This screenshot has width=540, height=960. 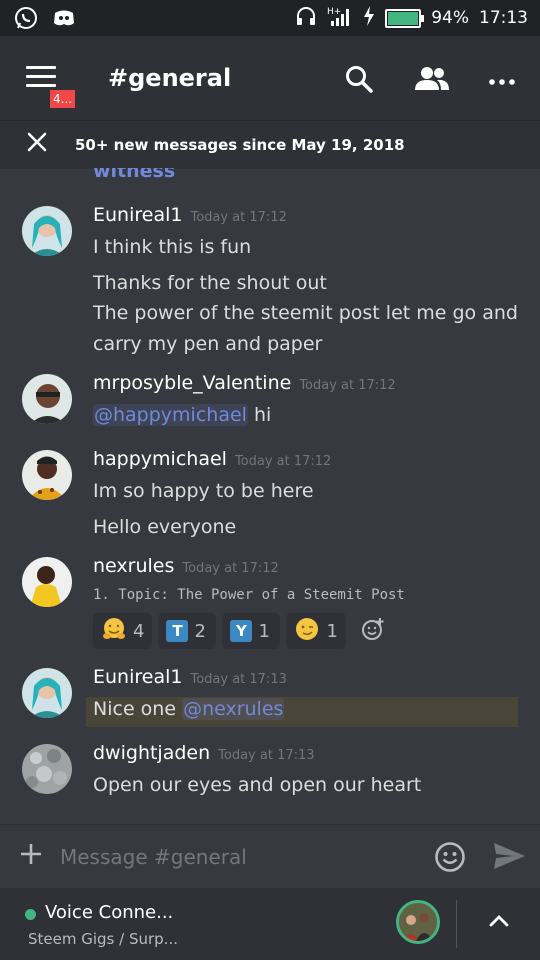 What do you see at coordinates (503, 18) in the screenshot?
I see `clock: 17:13` at bounding box center [503, 18].